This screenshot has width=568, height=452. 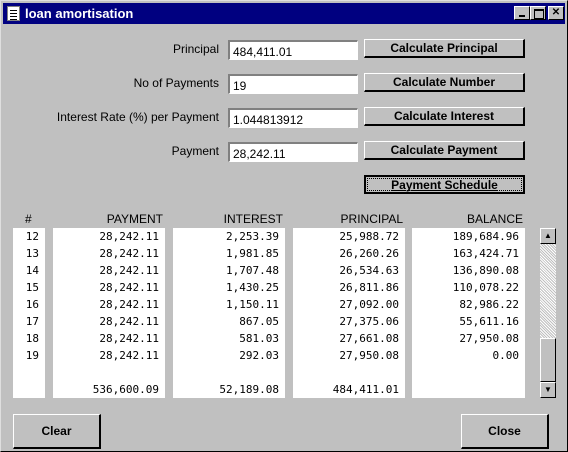 What do you see at coordinates (252, 304) in the screenshot?
I see `row-interest-cell: 1,150.11` at bounding box center [252, 304].